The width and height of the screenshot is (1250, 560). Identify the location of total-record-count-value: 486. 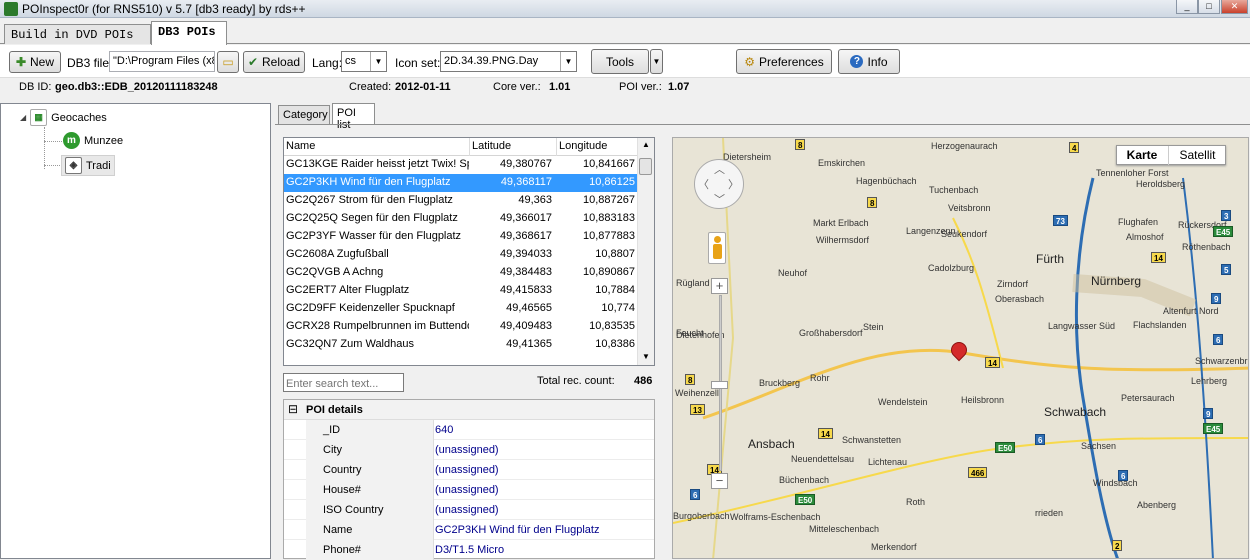
(643, 381).